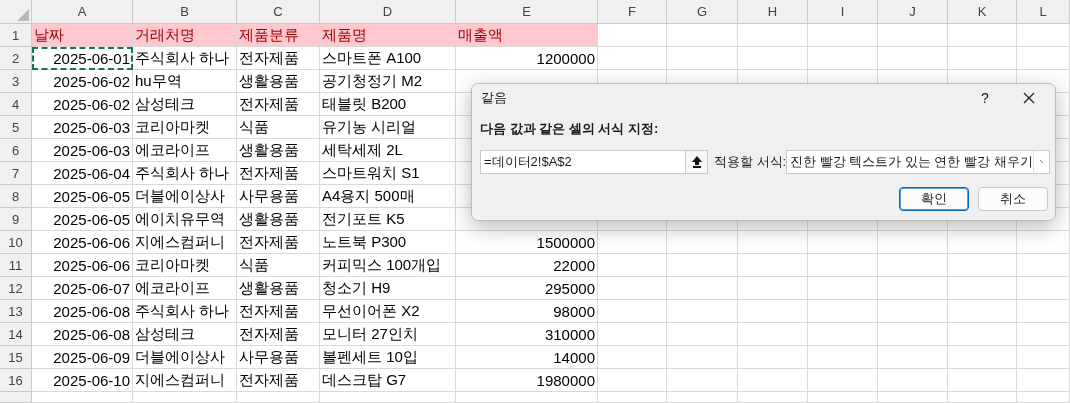  I want to click on column-header: H, so click(773, 12).